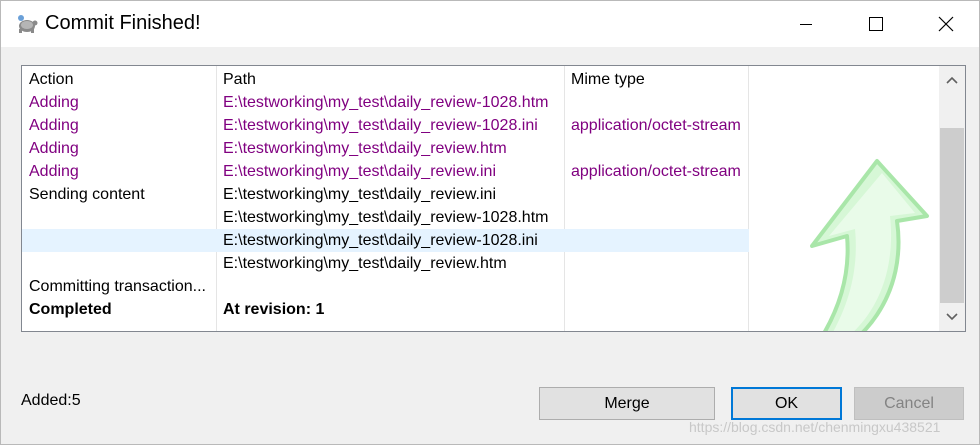 This screenshot has height=445, width=980. I want to click on vertical-scrollbar, so click(952, 198).